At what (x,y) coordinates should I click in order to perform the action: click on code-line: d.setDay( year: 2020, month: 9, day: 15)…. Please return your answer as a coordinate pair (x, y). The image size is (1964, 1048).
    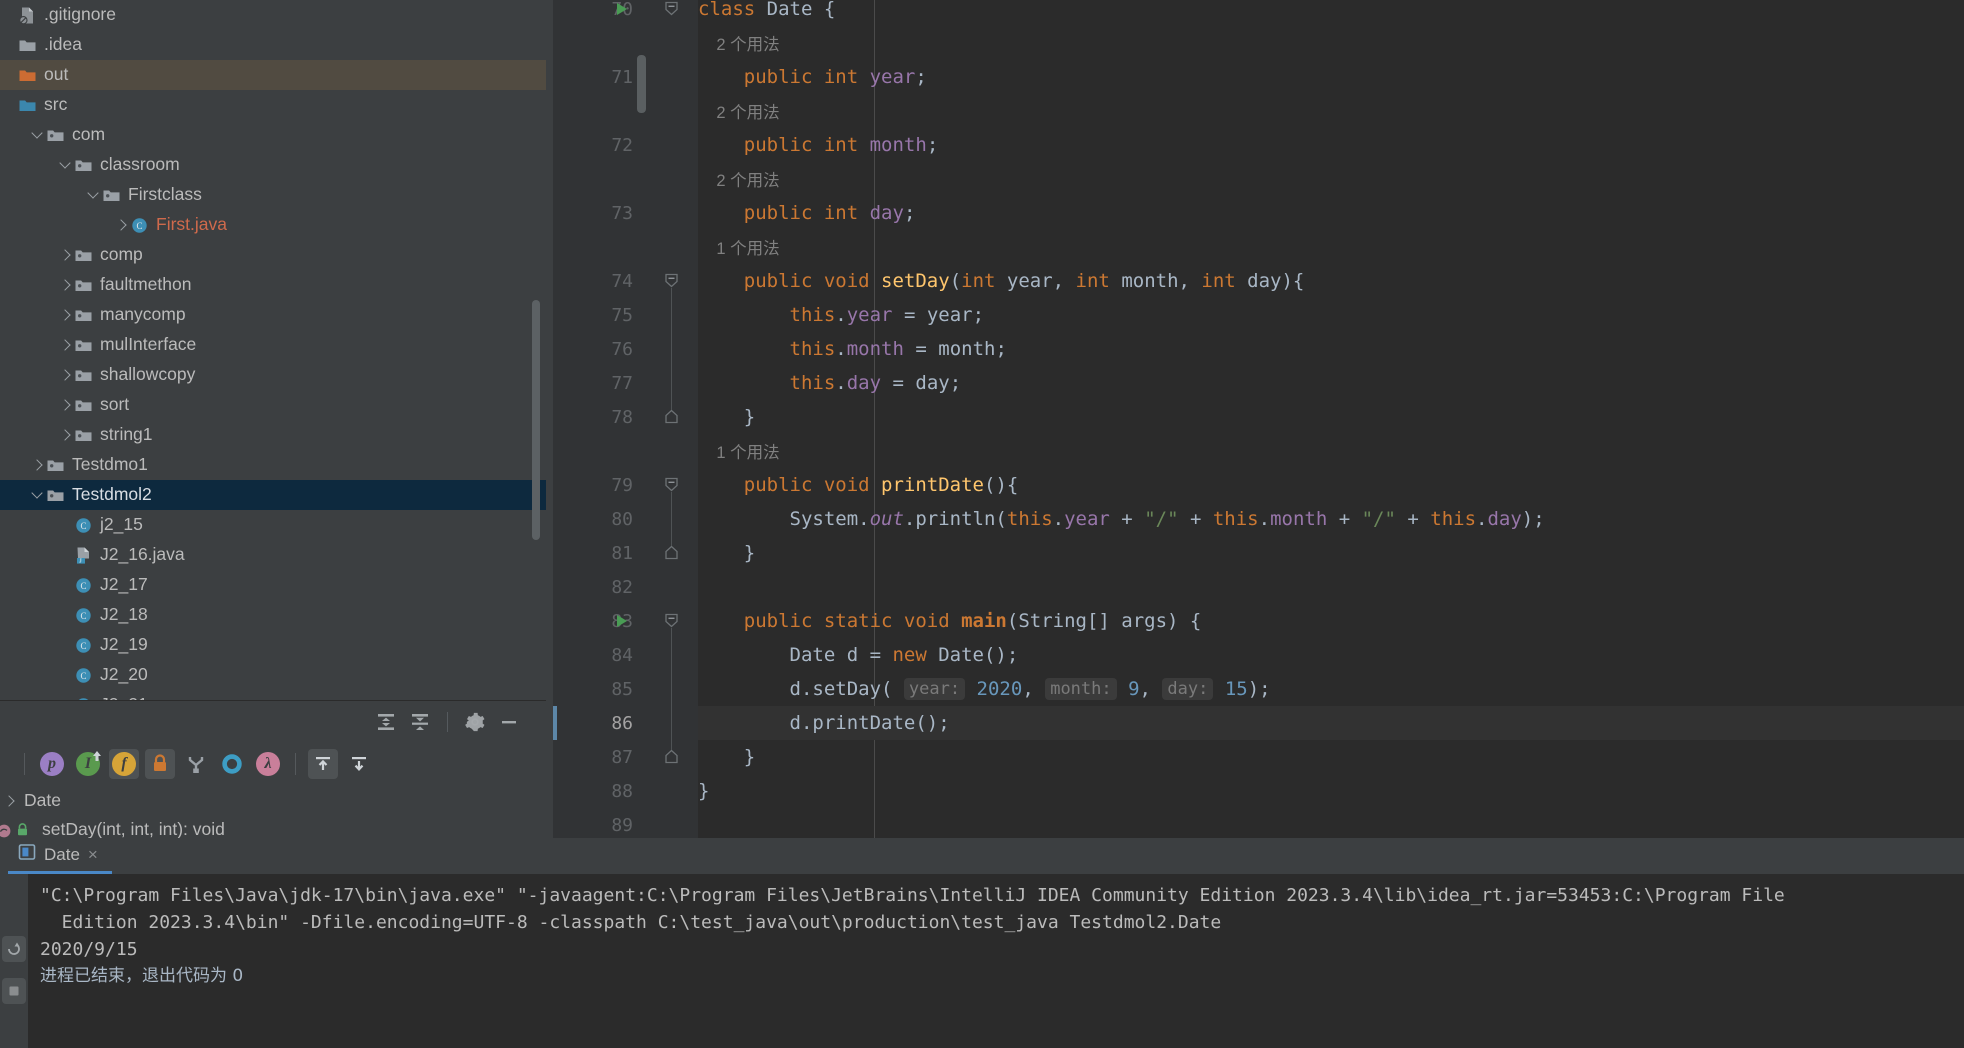
    Looking at the image, I should click on (1331, 689).